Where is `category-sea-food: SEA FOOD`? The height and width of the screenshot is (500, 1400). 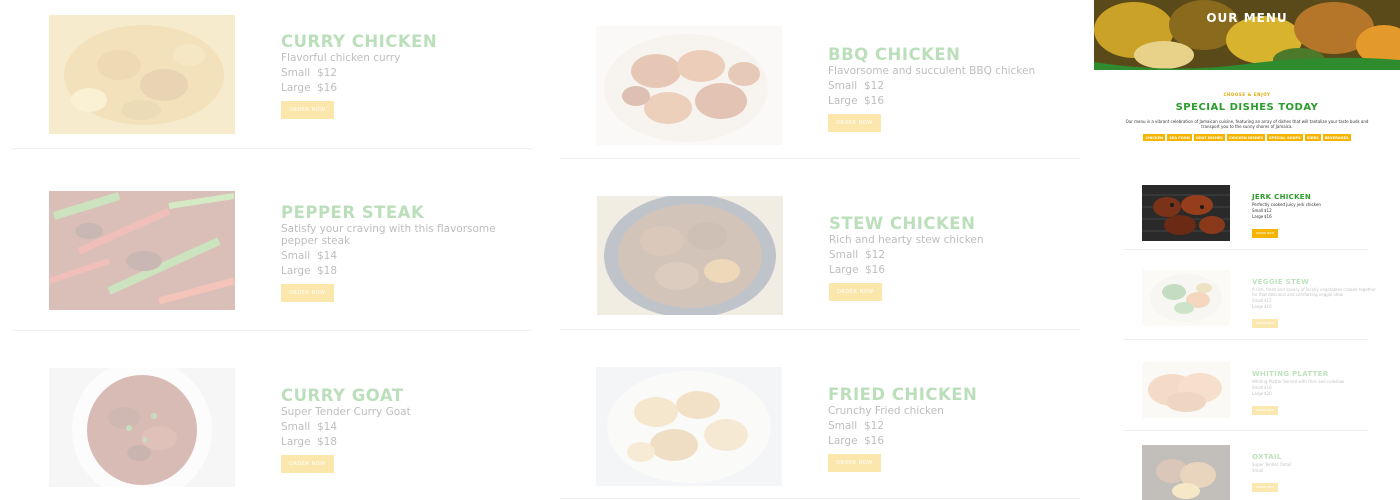 category-sea-food: SEA FOOD is located at coordinates (1179, 137).